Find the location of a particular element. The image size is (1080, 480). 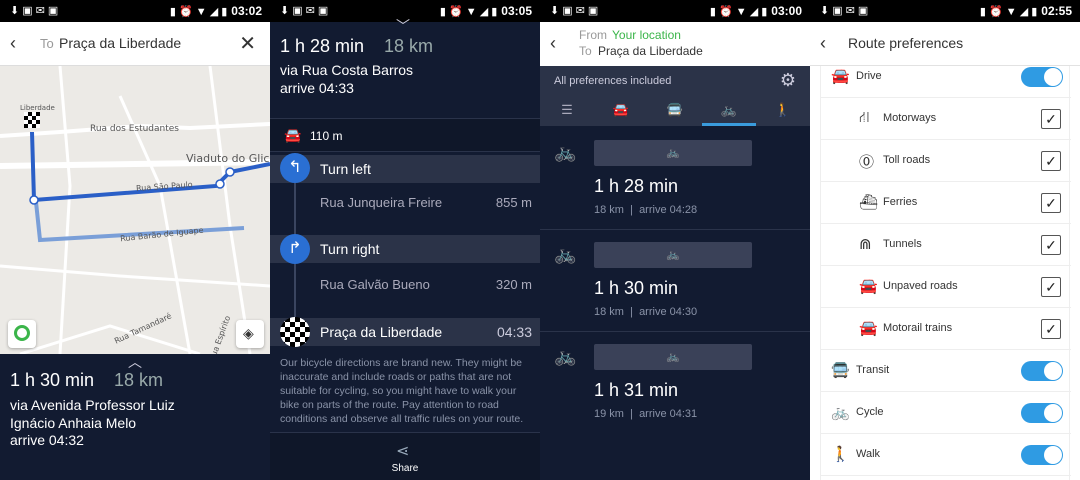

motorways-checkbox: ✓ is located at coordinates (1051, 119).